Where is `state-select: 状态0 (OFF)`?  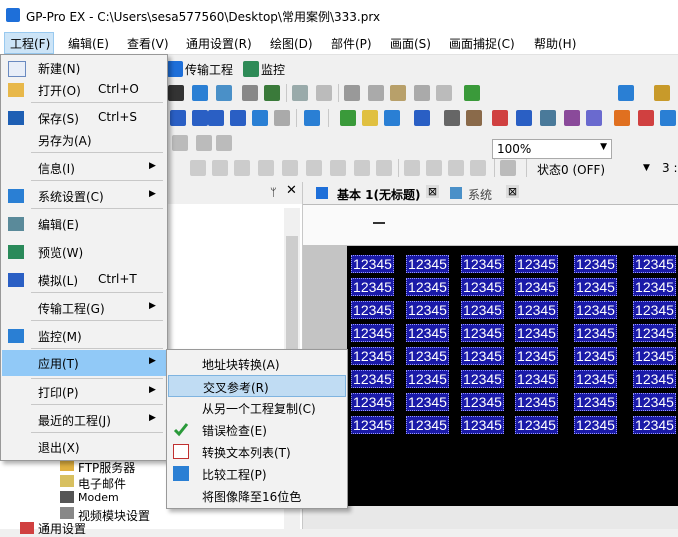 state-select: 状态0 (OFF) is located at coordinates (571, 169).